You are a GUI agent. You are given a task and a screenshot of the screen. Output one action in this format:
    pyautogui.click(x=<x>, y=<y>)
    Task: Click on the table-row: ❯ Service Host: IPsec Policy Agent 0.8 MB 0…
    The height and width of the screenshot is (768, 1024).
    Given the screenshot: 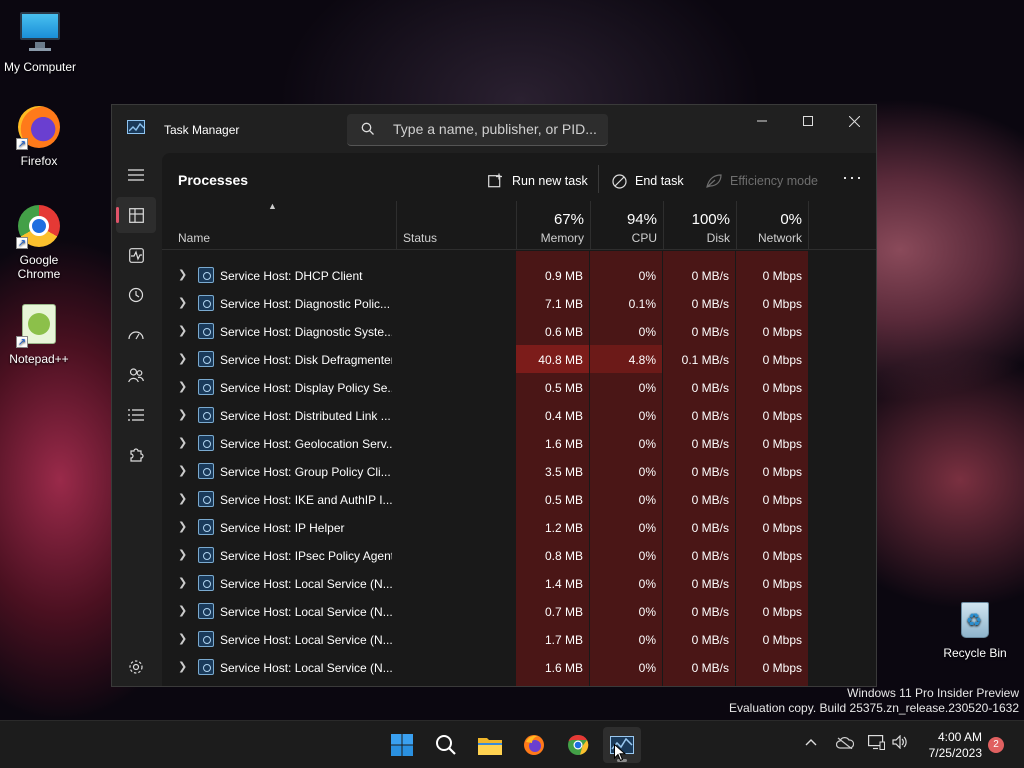 What is the action you would take?
    pyautogui.click(x=485, y=555)
    